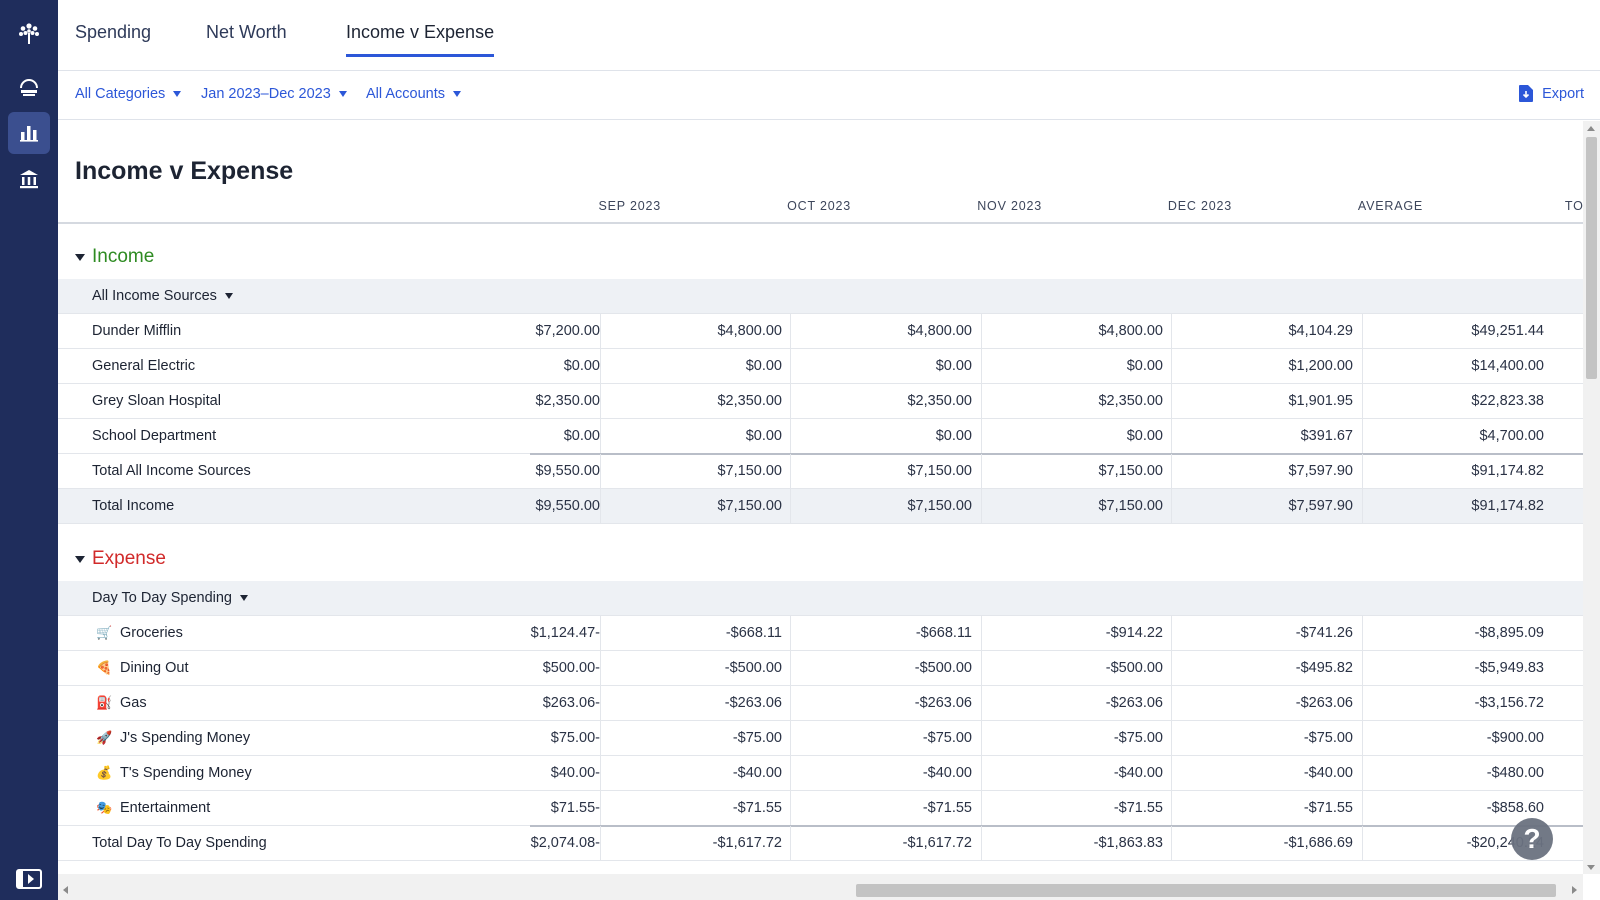  I want to click on scroll-left-icon, so click(65, 890).